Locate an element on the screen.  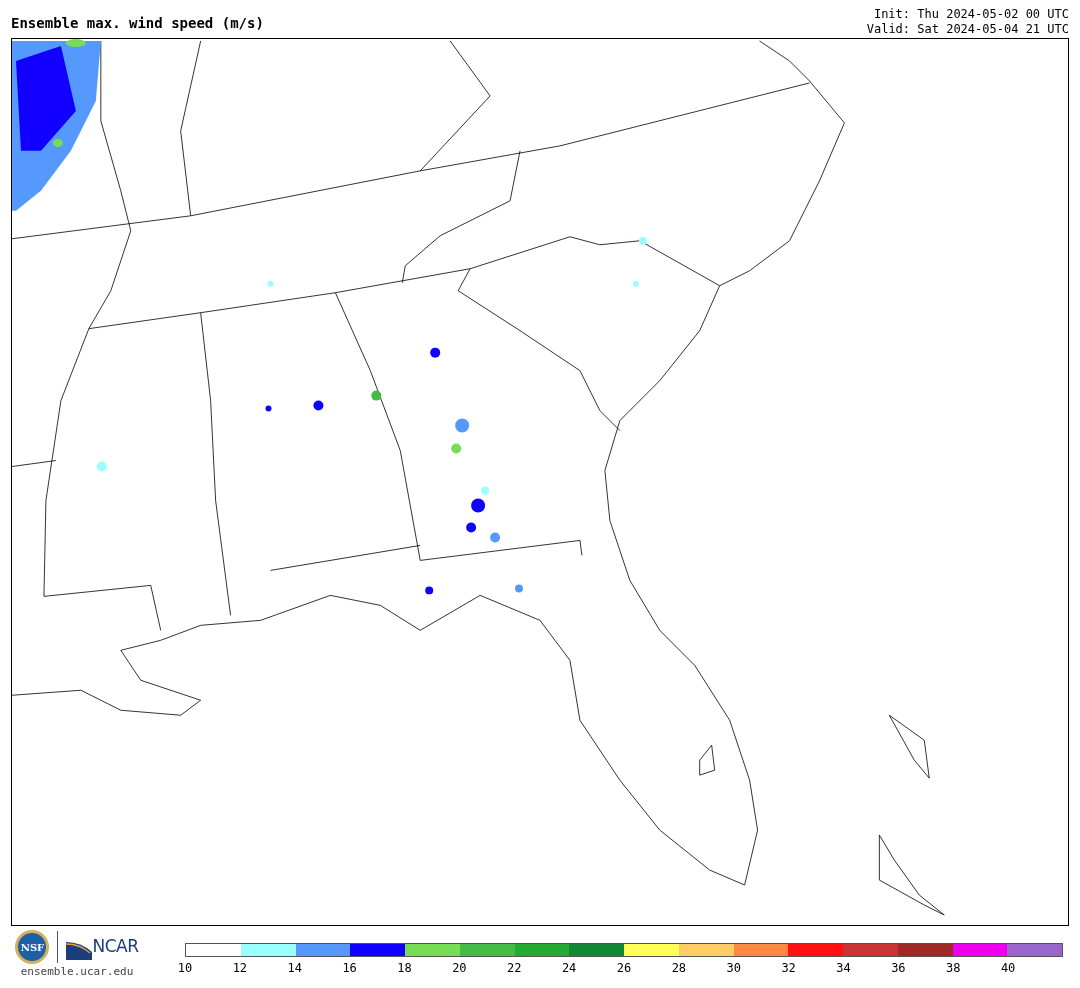
ncar-logo-text: NCAR is located at coordinates (115, 947).